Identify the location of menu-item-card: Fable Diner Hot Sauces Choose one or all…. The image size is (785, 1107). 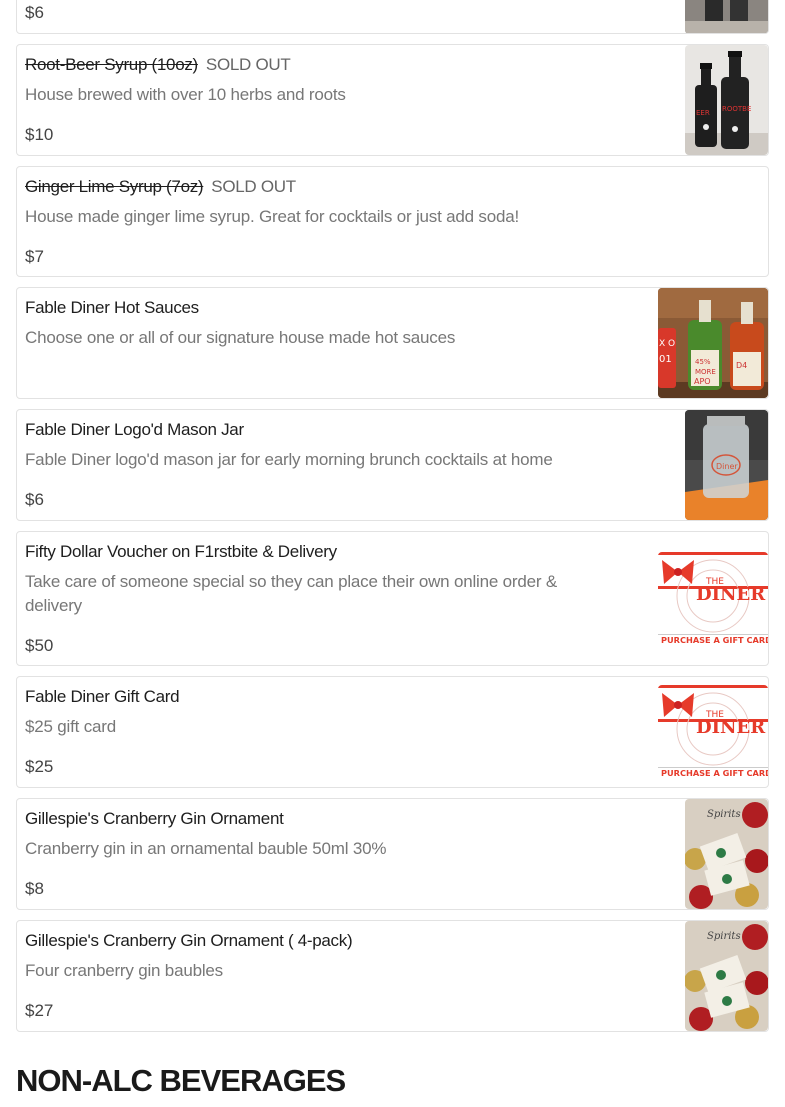
(392, 343).